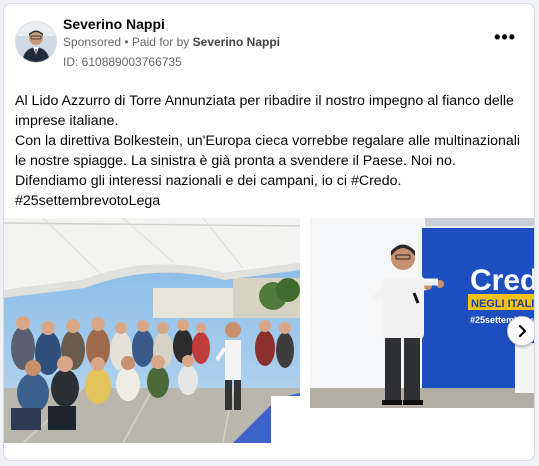  What do you see at coordinates (114, 24) in the screenshot?
I see `advertiser-name: Severino Nappi` at bounding box center [114, 24].